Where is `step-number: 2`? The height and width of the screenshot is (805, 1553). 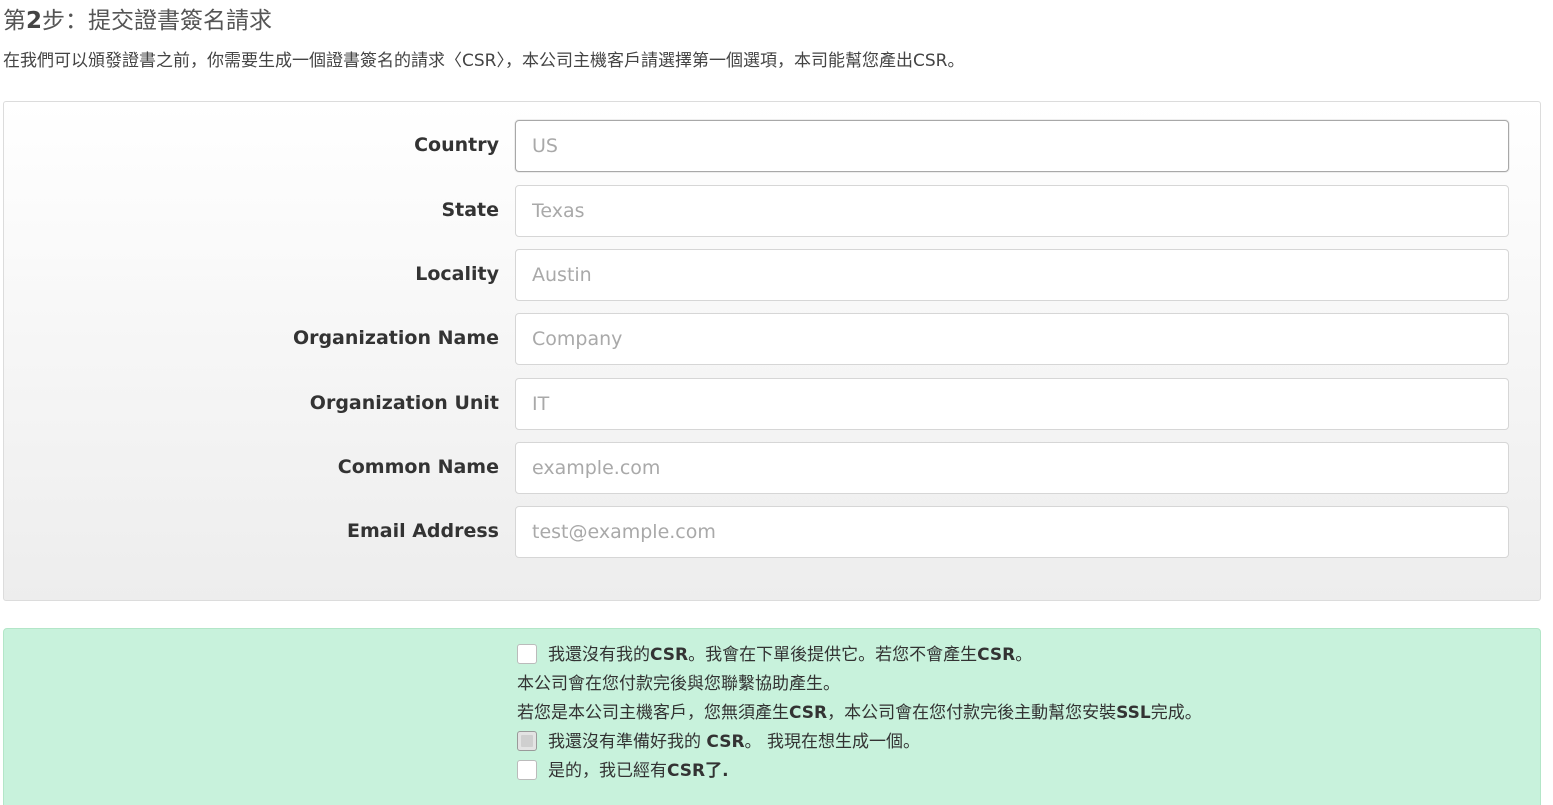
step-number: 2 is located at coordinates (34, 21).